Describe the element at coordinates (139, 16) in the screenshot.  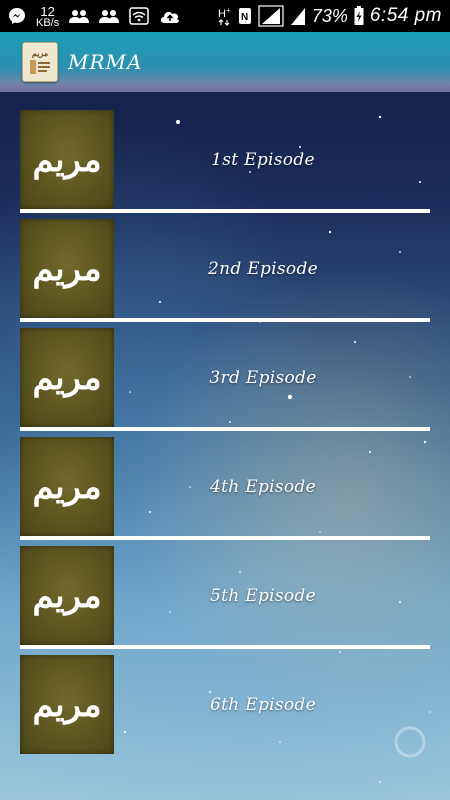
I see `wifi-icon` at that location.